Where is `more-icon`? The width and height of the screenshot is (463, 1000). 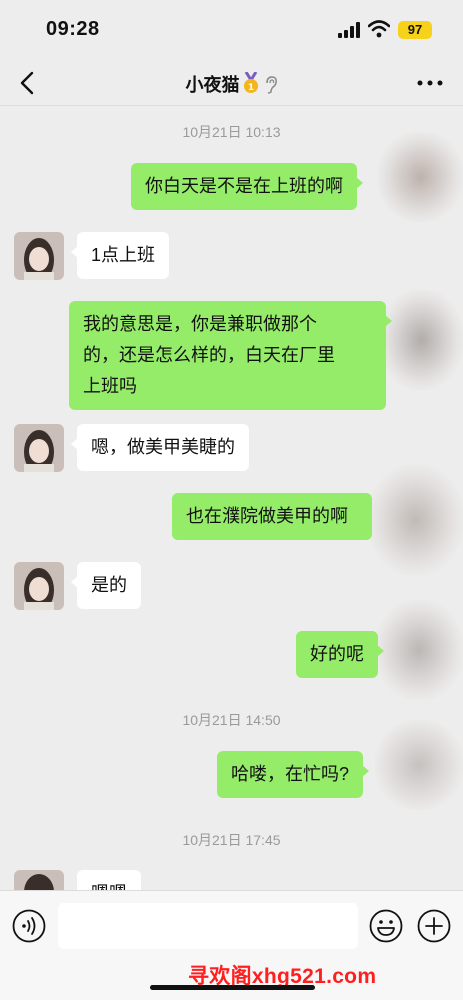
more-icon is located at coordinates (430, 83).